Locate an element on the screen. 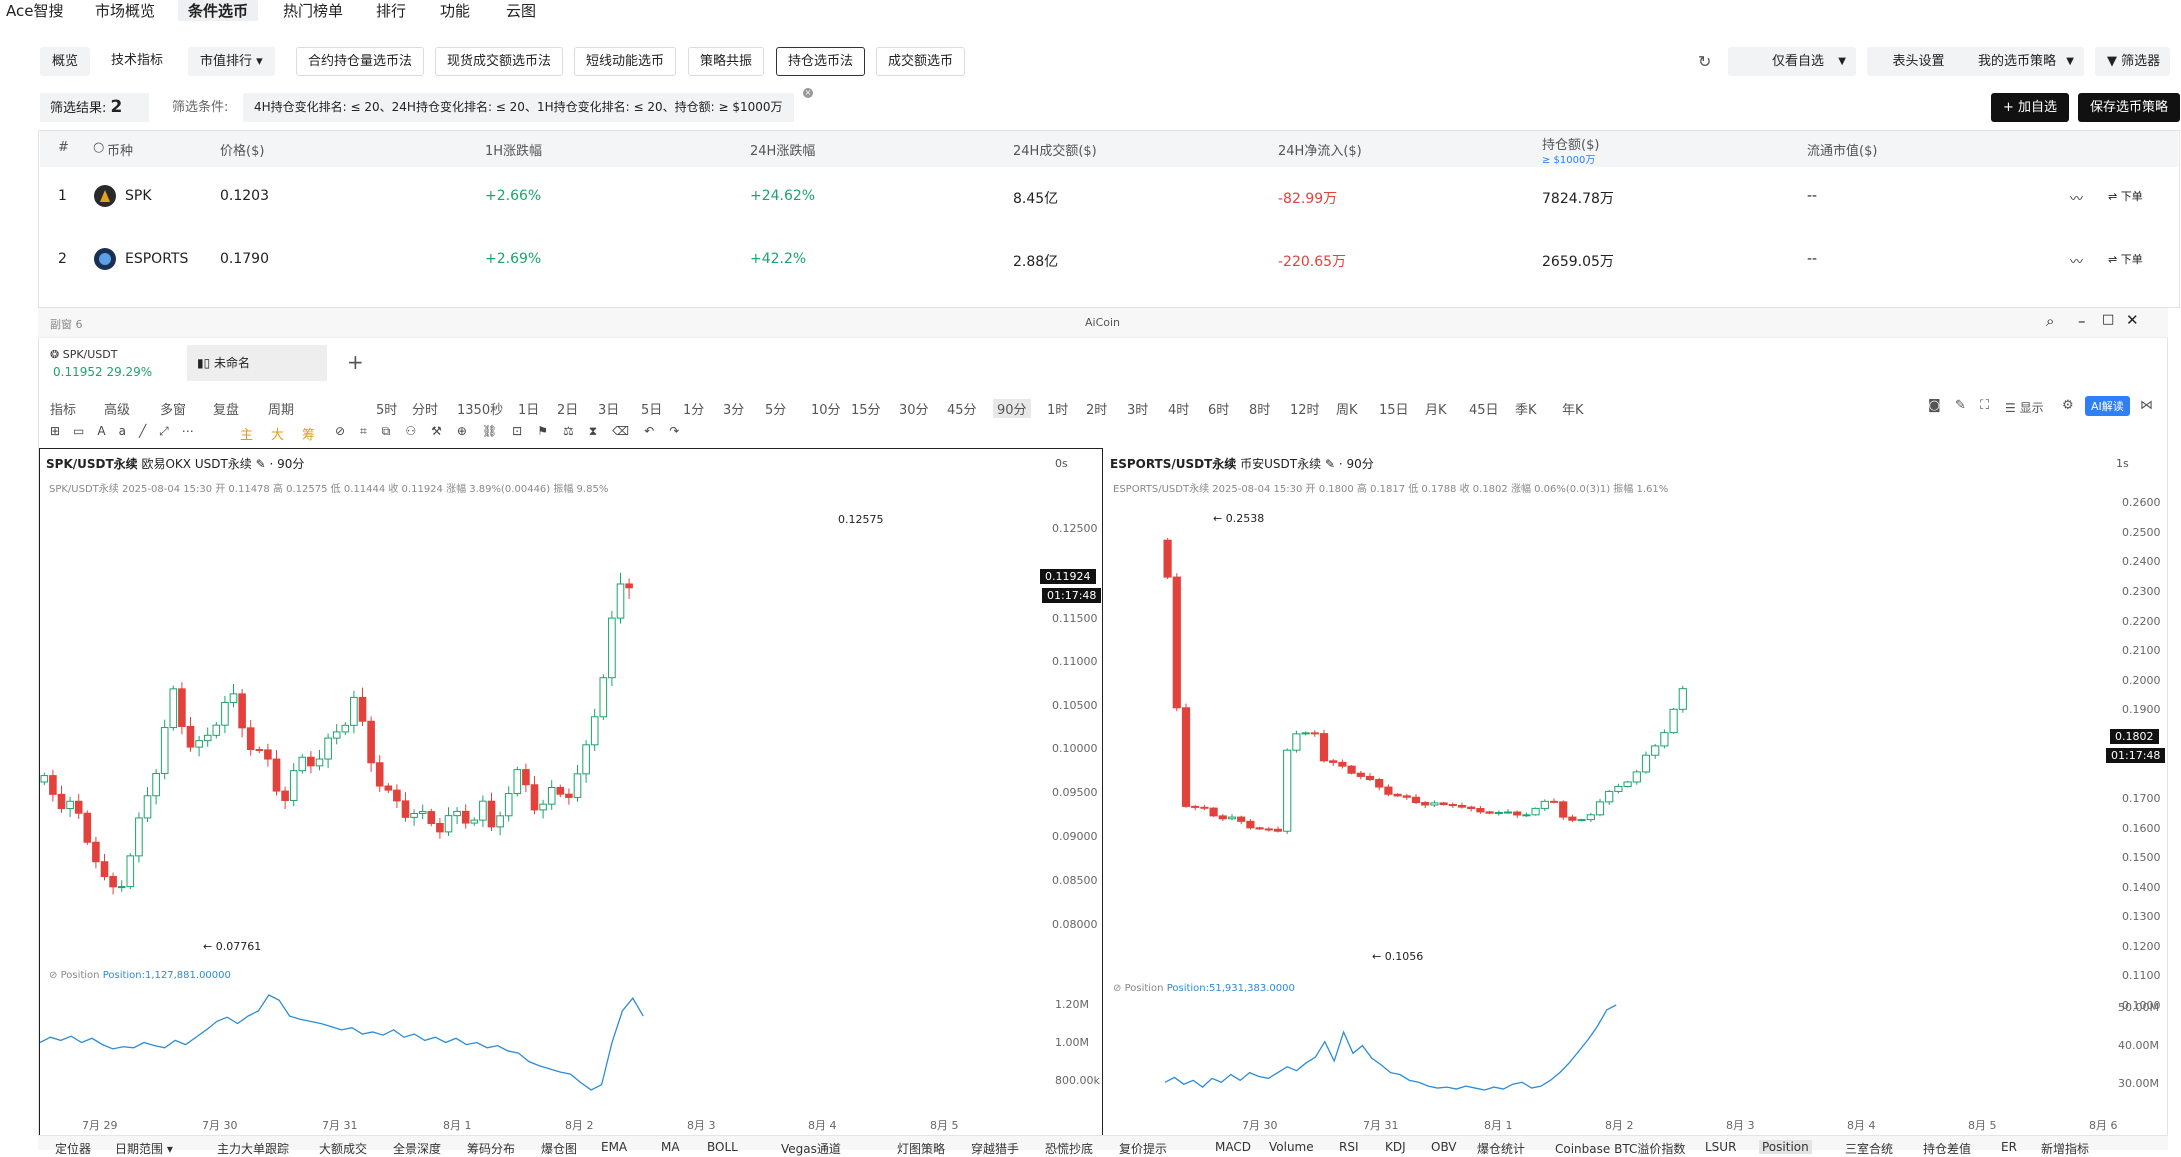 The image size is (2181, 1157). period-26: 12时 is located at coordinates (1305, 408).